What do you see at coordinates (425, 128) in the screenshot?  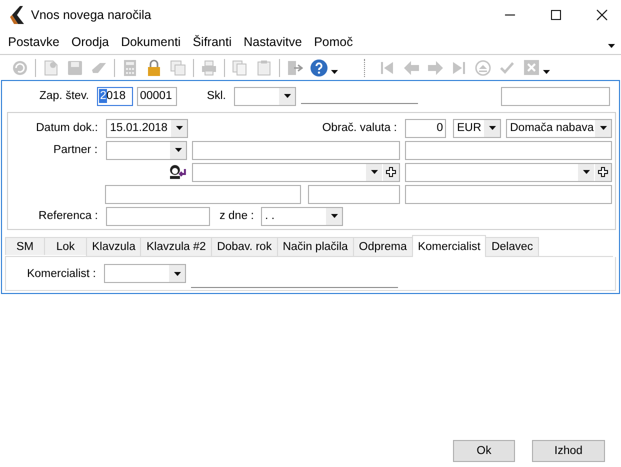 I see `rate-field: 0` at bounding box center [425, 128].